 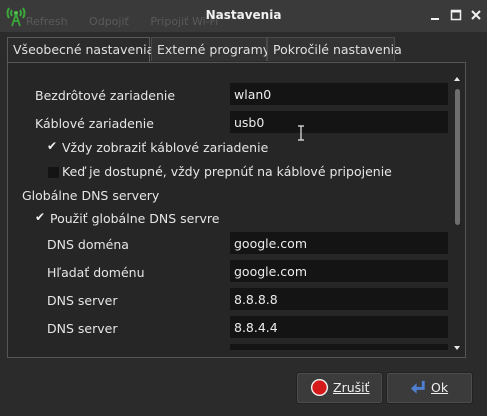 What do you see at coordinates (339, 243) in the screenshot?
I see `dns-domain-field` at bounding box center [339, 243].